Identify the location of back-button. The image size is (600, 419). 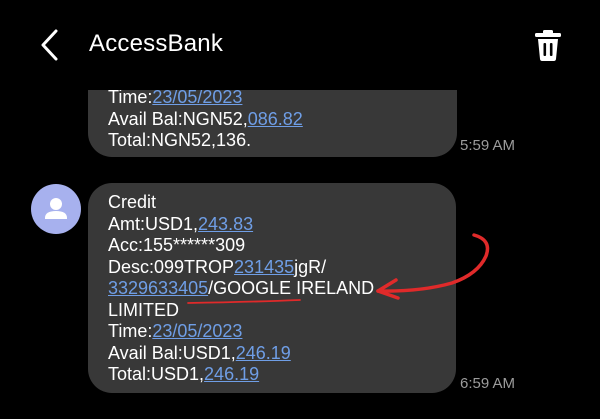
(53, 45).